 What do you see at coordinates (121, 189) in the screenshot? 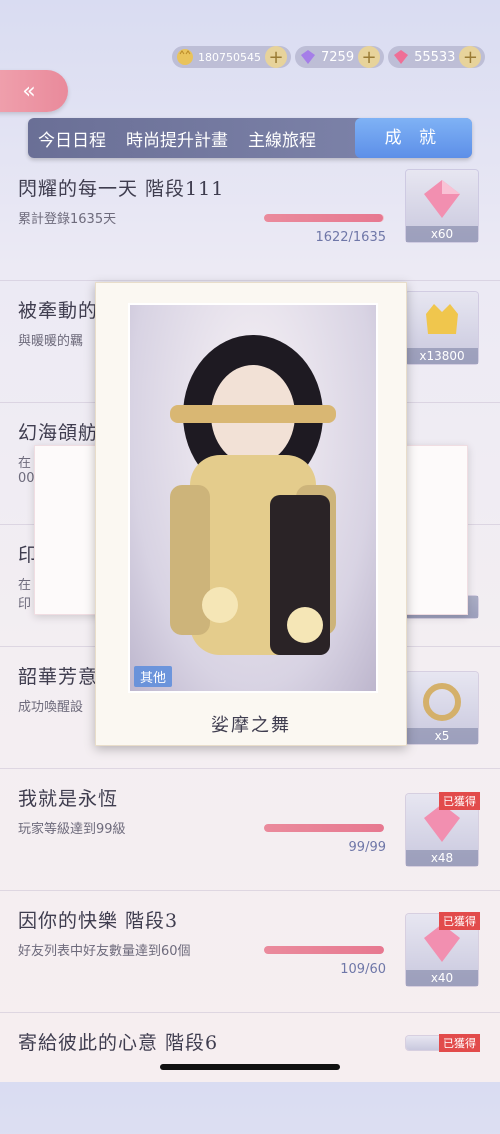
I see `achievement-title: 閃耀的每一天 階段111` at bounding box center [121, 189].